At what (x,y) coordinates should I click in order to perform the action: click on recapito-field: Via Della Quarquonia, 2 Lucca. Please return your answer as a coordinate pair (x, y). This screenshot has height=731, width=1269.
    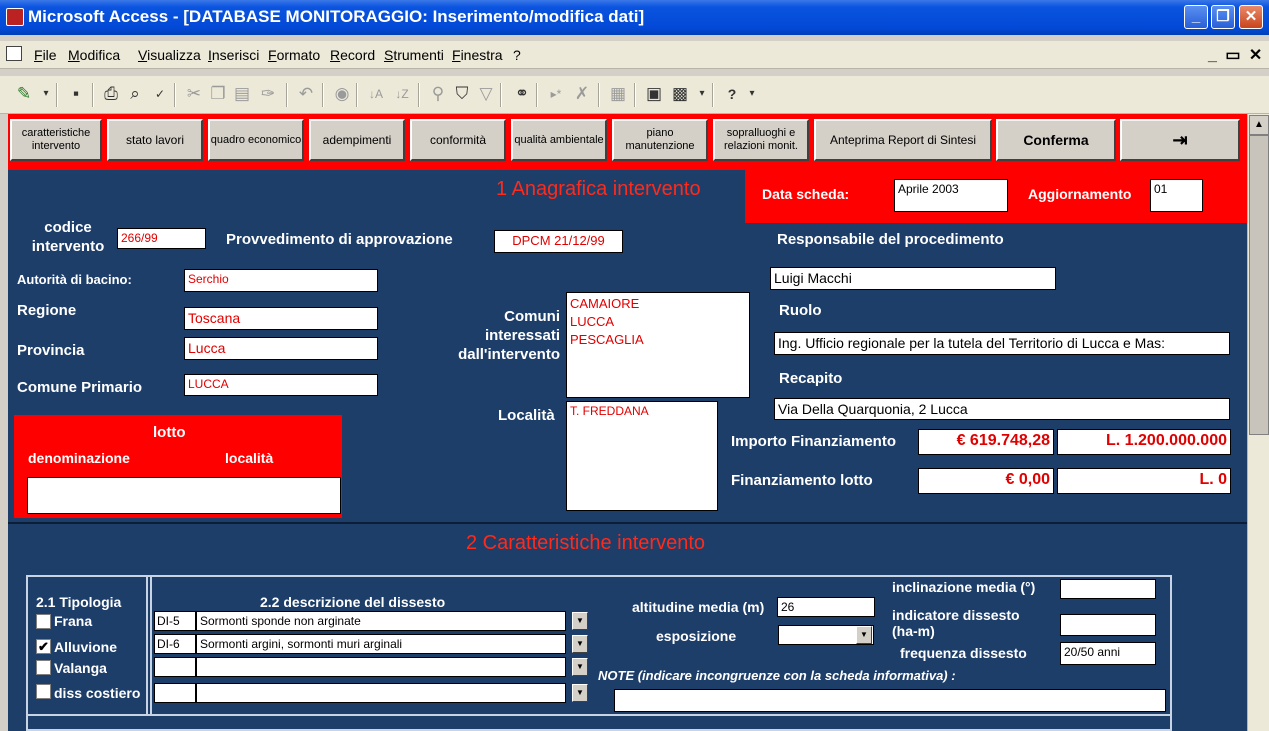
    Looking at the image, I should click on (1002, 409).